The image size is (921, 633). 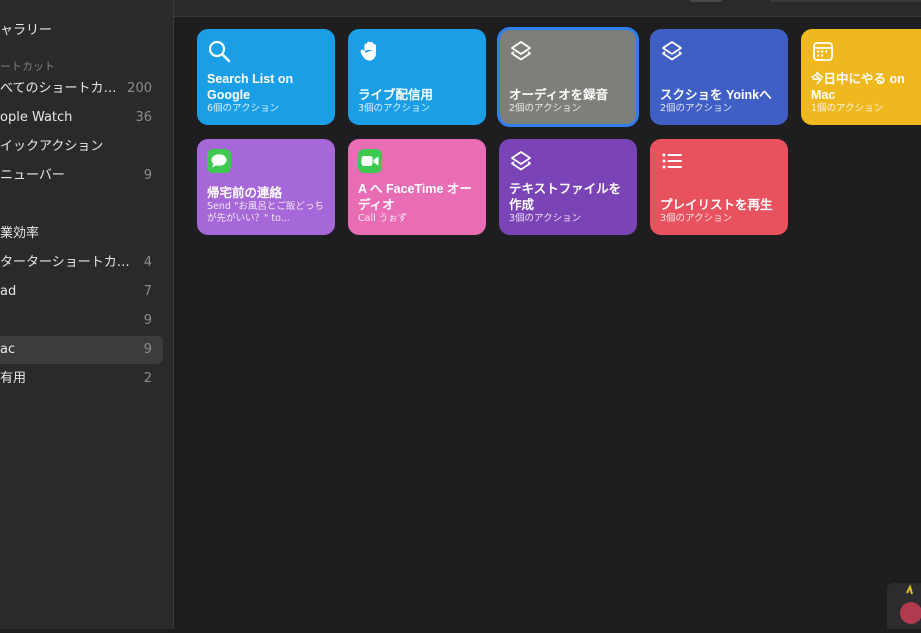 I want to click on shortcut-subtitle: Call うぉず, so click(x=383, y=218).